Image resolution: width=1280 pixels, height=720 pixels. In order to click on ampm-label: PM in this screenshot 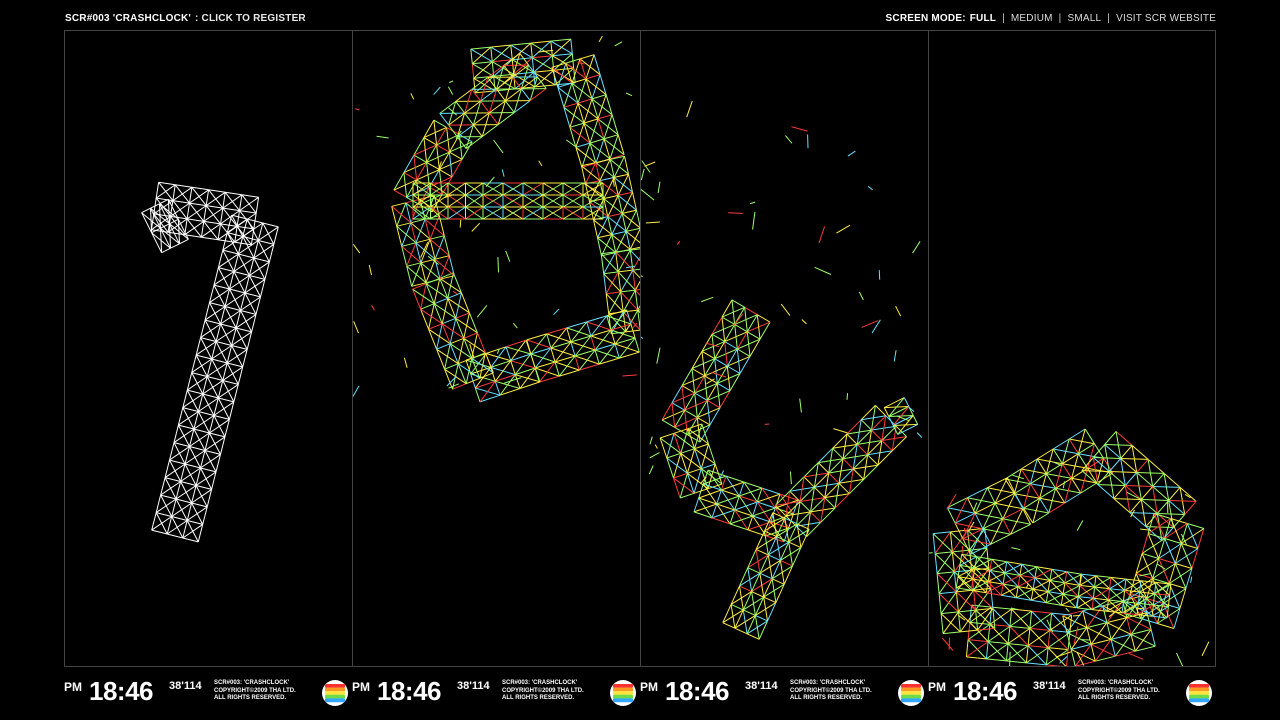, I will do `click(649, 687)`.